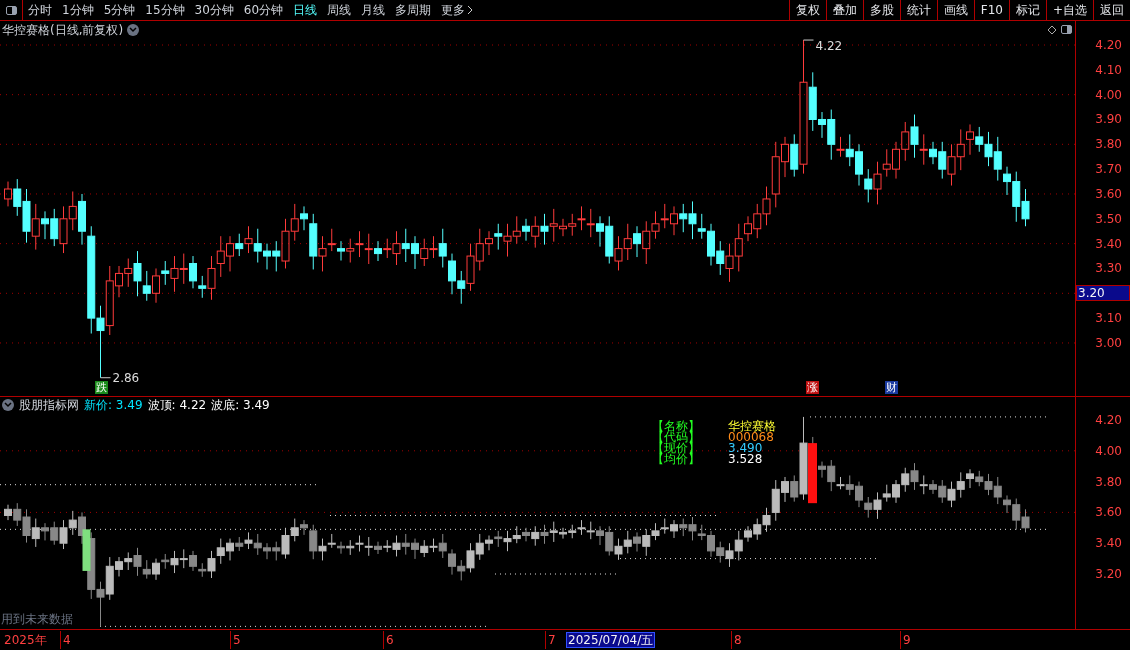 This screenshot has height=650, width=1130. I want to click on period-tab: 日线, so click(305, 10).